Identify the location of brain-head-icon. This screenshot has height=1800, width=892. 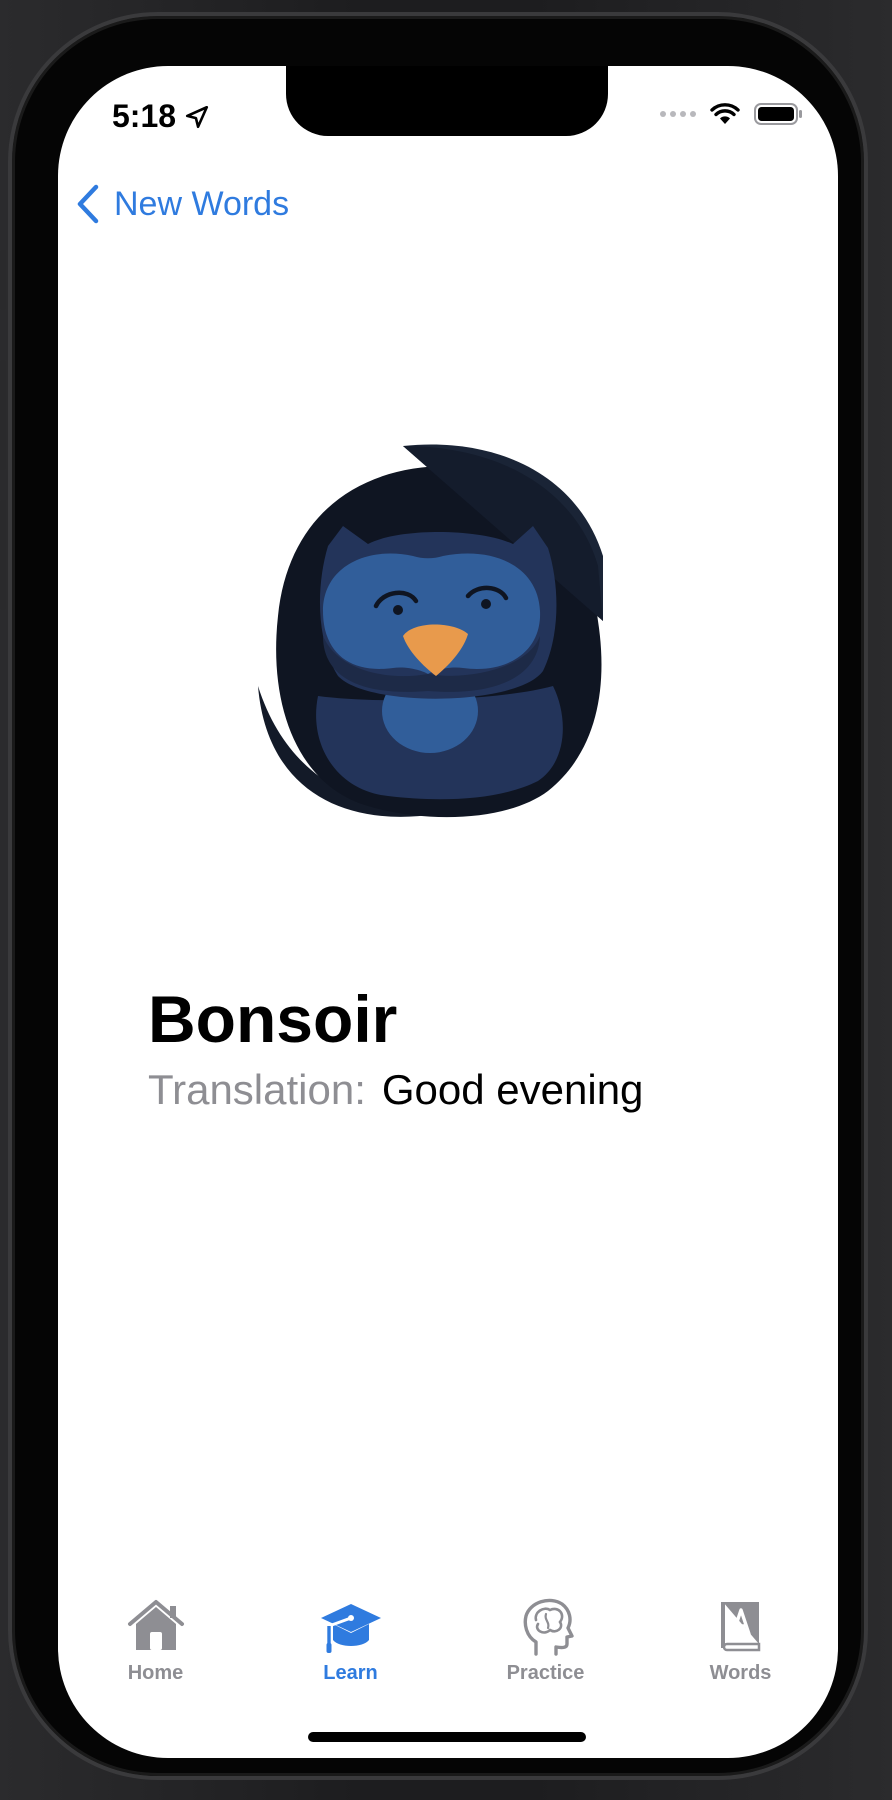
(548, 1627).